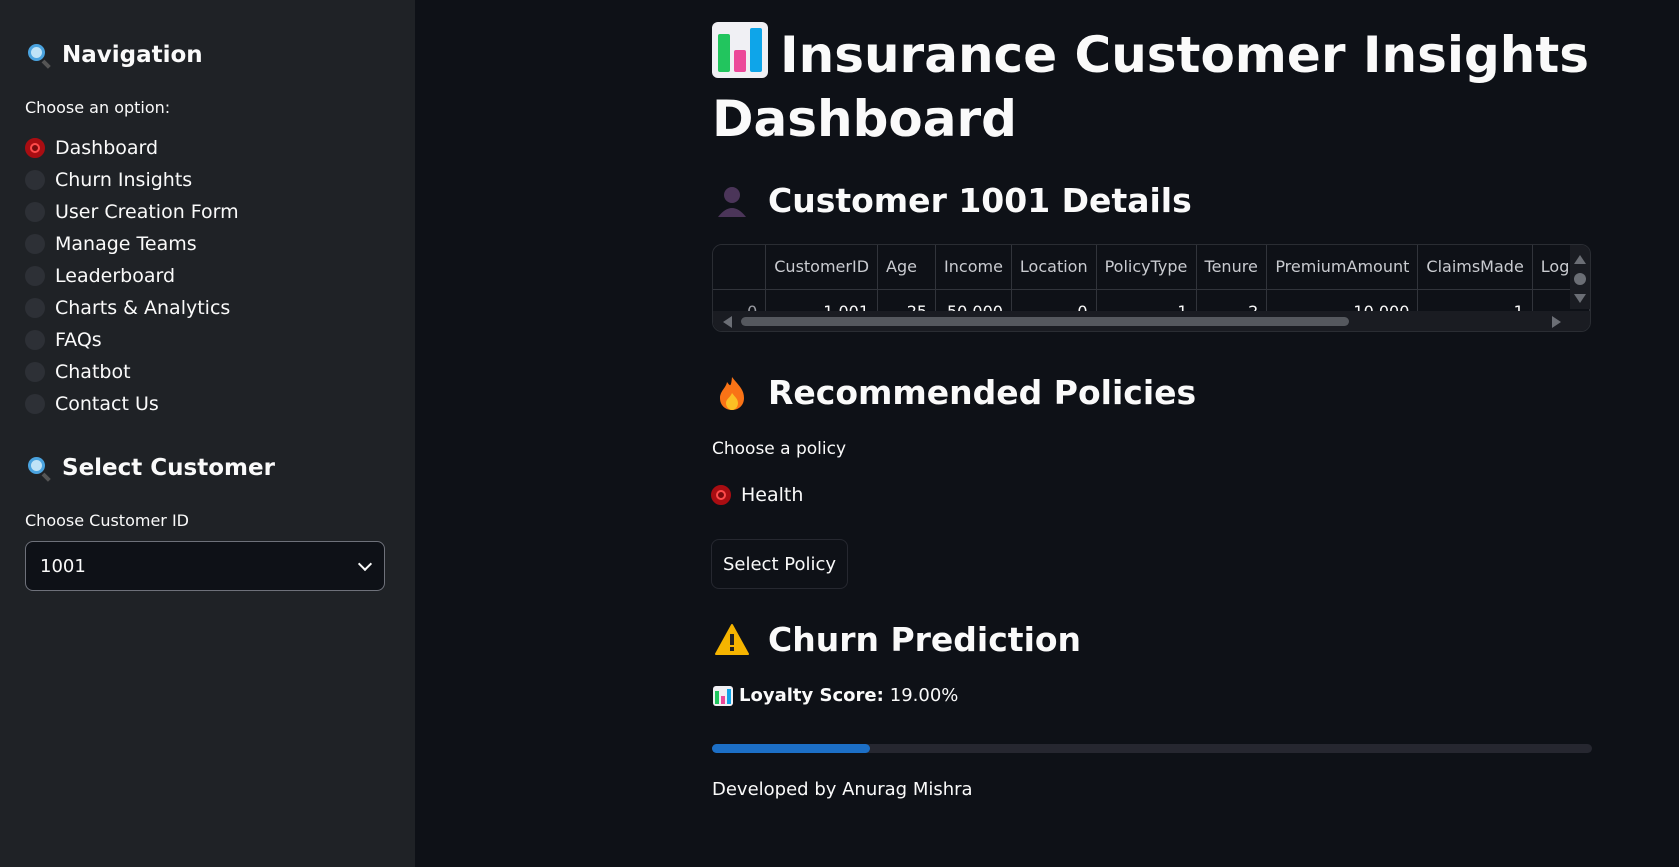  Describe the element at coordinates (907, 267) in the screenshot. I see `table-header: Age` at that location.